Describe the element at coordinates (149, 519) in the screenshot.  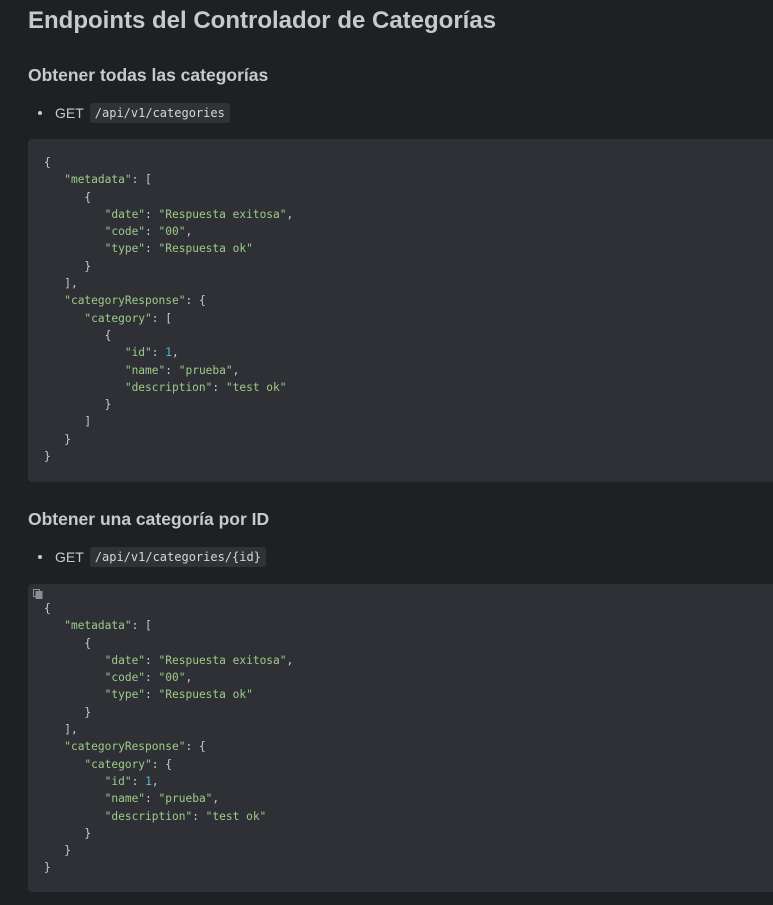
I see `section-heading-category-by-id: Obtener una categoría por ID` at that location.